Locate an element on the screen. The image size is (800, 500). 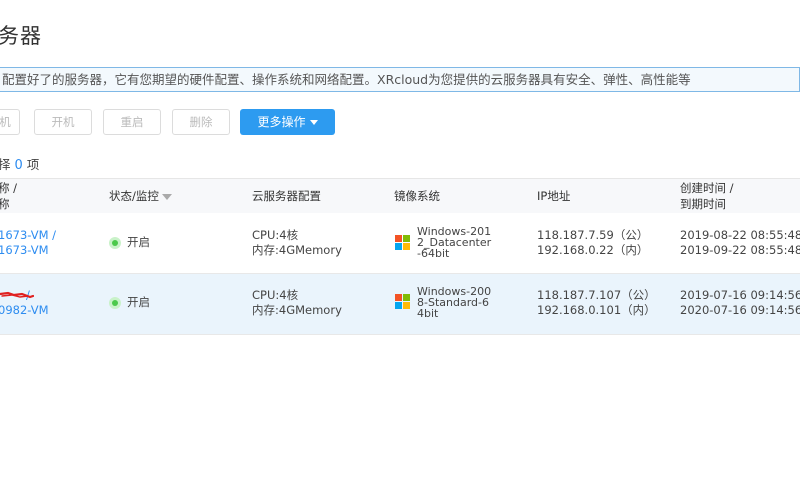
caret-down-icon is located at coordinates (313, 122).